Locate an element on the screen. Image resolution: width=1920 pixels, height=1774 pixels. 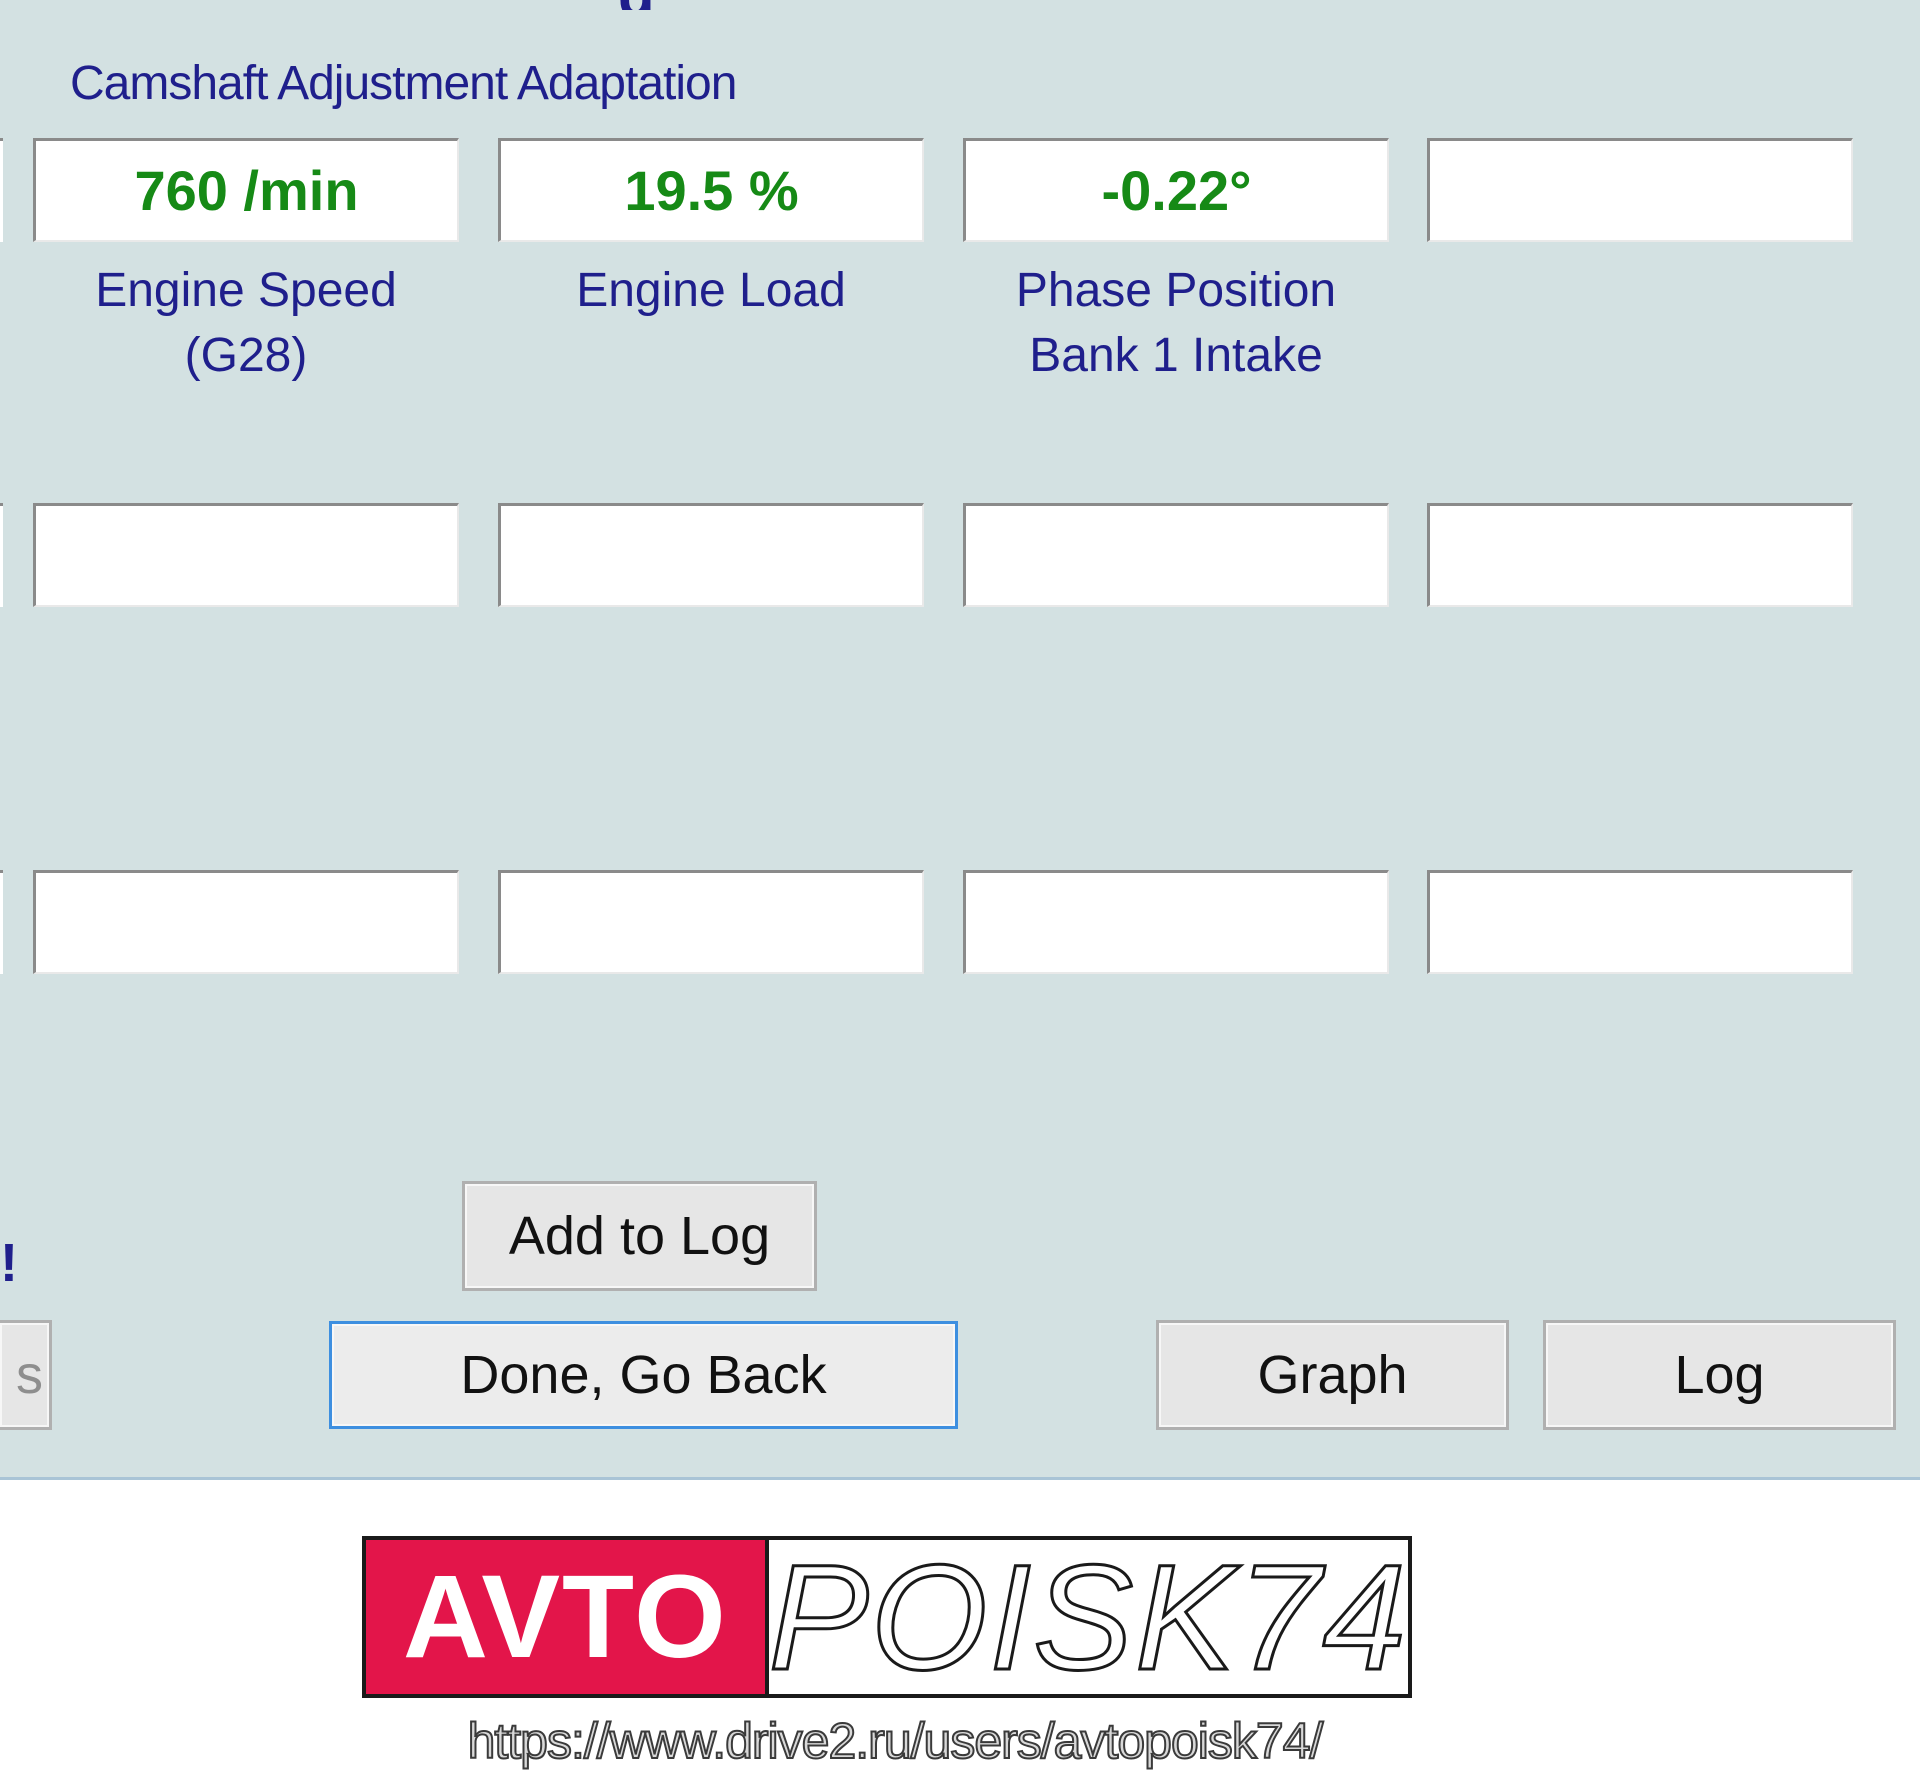
avtopoisk74-logo: AVTO POISK74 is located at coordinates (887, 1616).